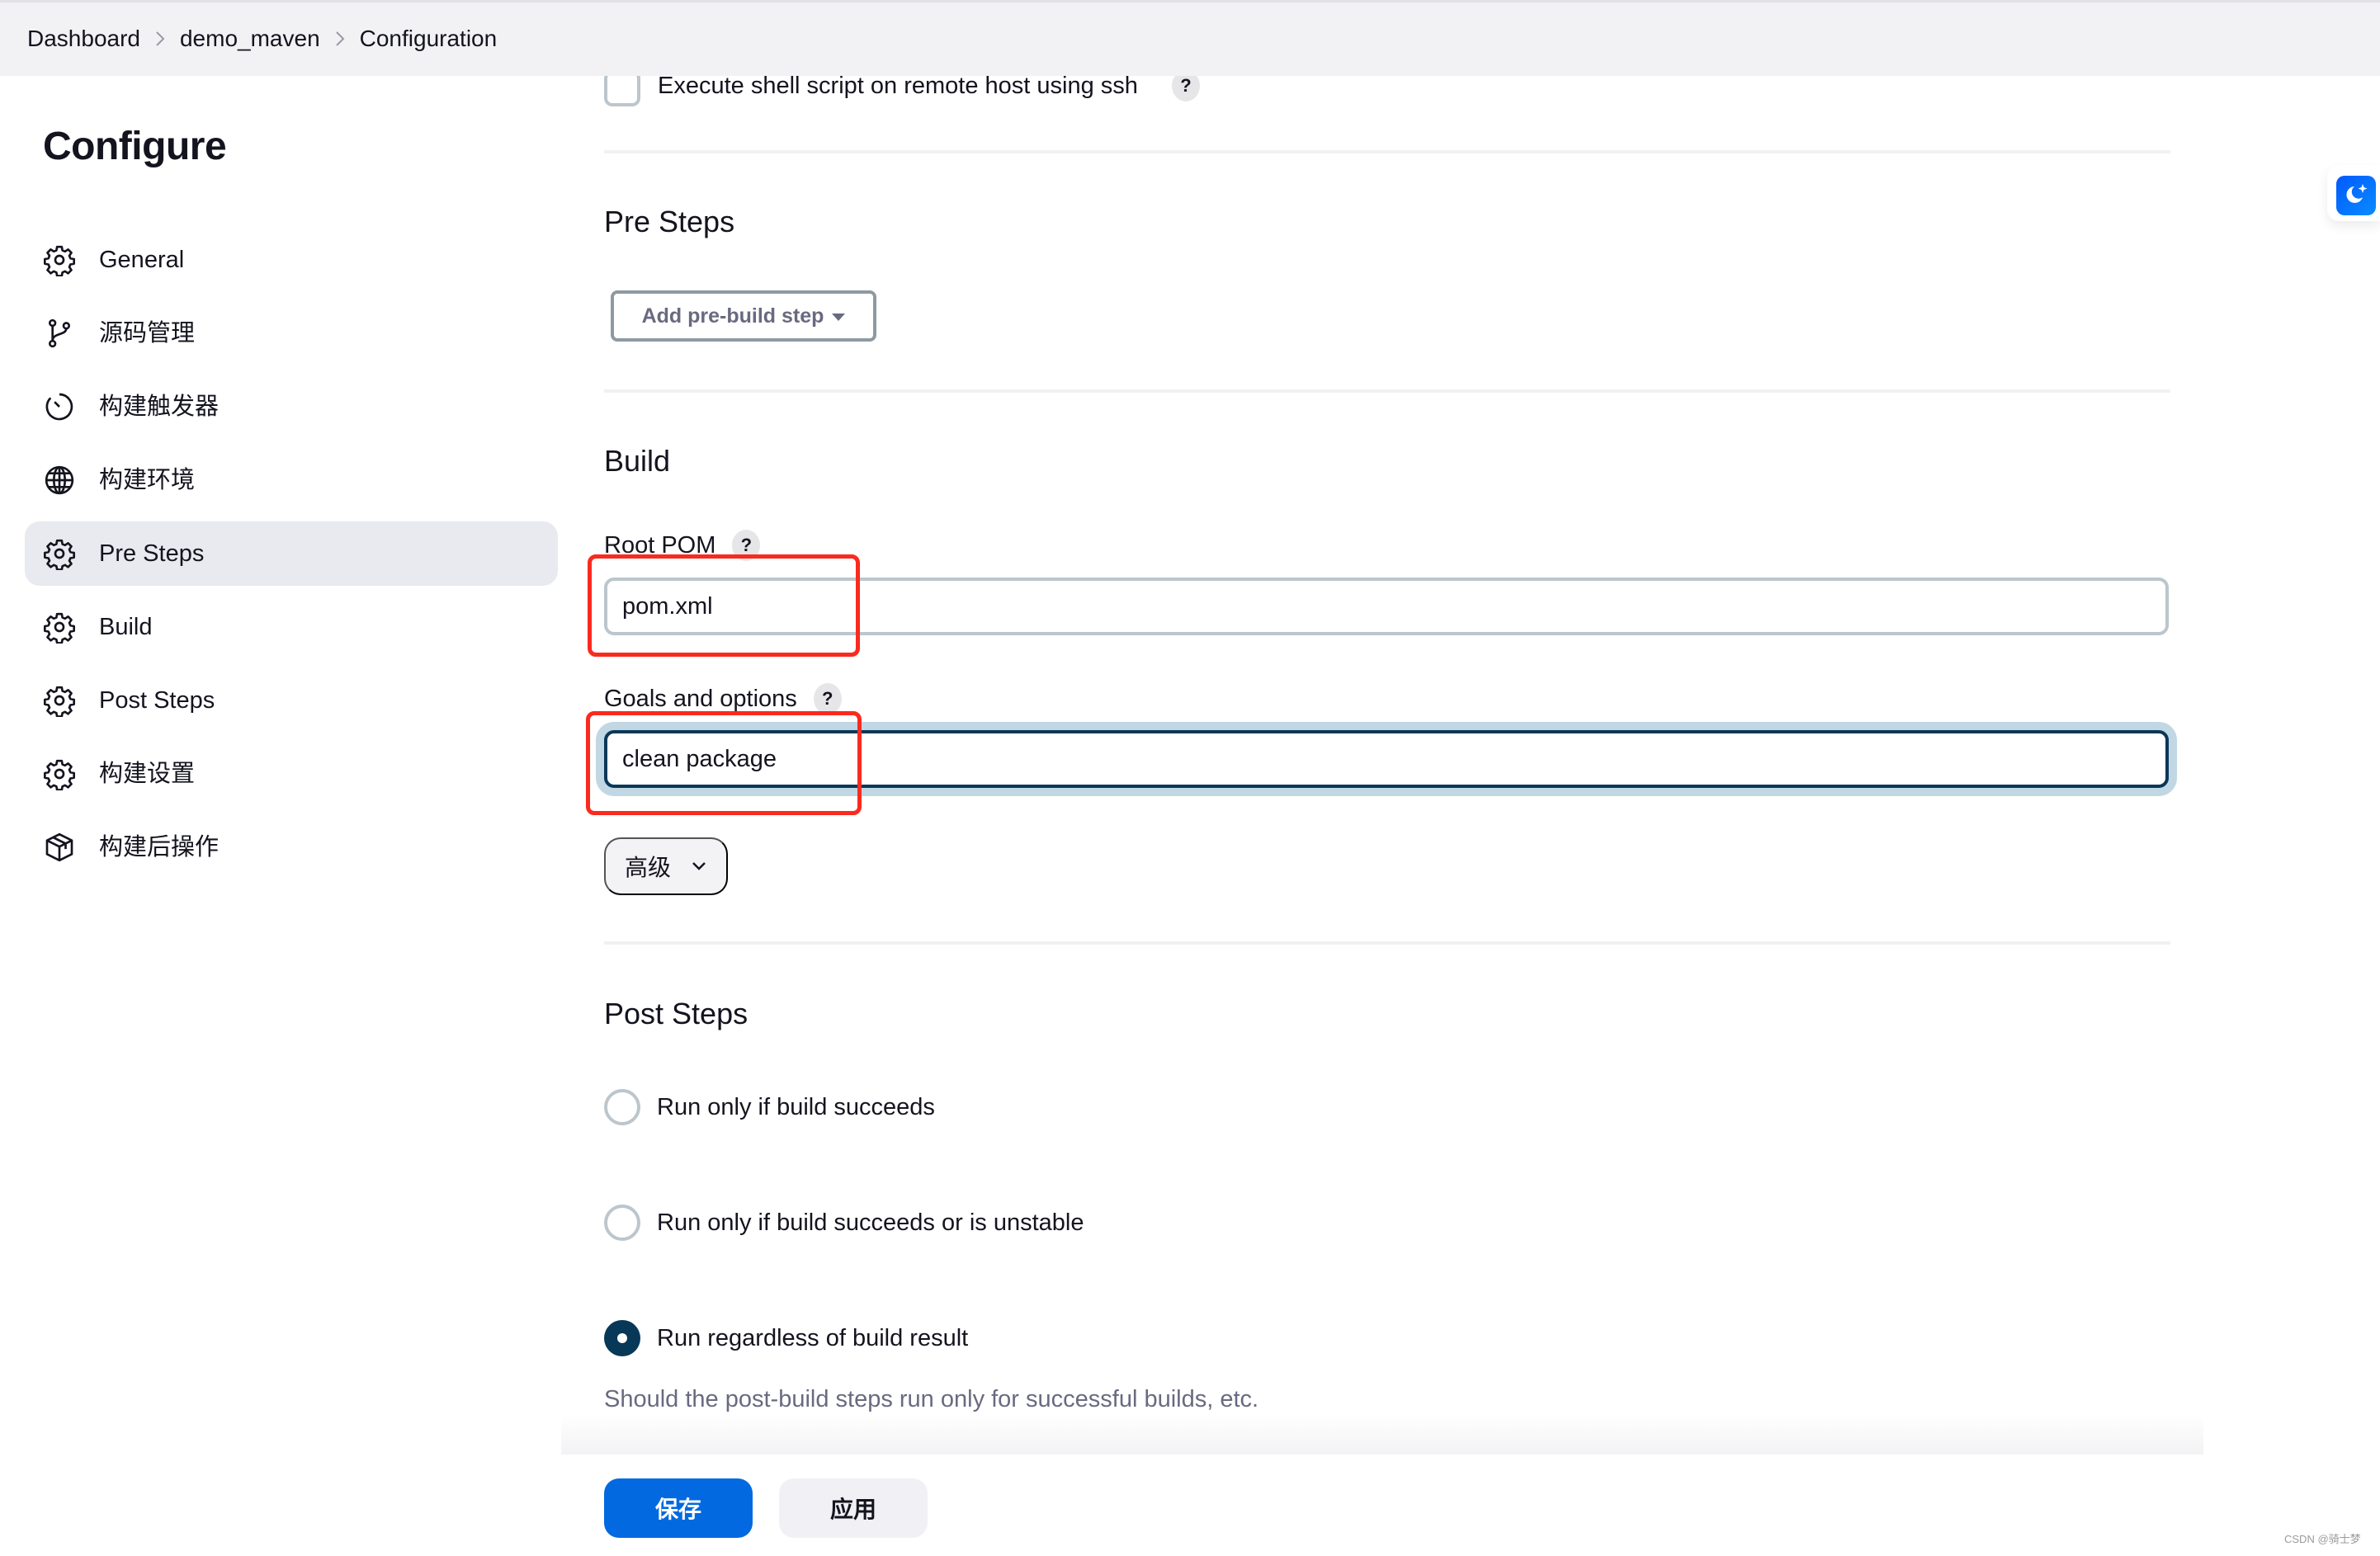 The image size is (2380, 1556). What do you see at coordinates (676, 1013) in the screenshot?
I see `section-title-post-steps: Post Steps` at bounding box center [676, 1013].